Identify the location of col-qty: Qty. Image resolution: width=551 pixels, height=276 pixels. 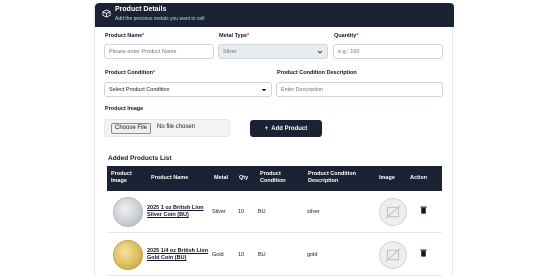
(244, 178).